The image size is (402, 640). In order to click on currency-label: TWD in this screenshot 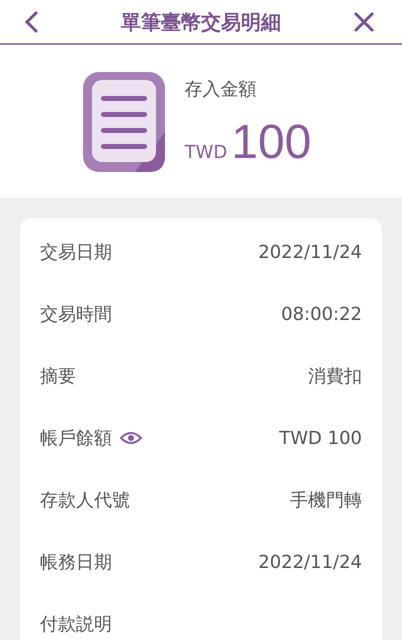, I will do `click(206, 153)`.